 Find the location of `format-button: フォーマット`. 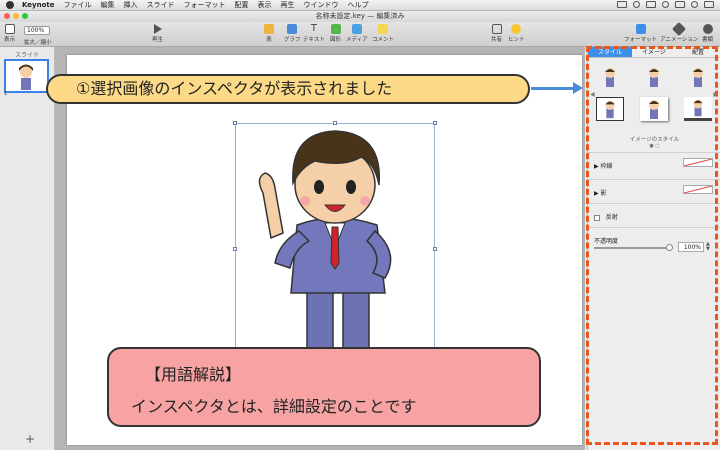

format-button: フォーマット is located at coordinates (640, 33).